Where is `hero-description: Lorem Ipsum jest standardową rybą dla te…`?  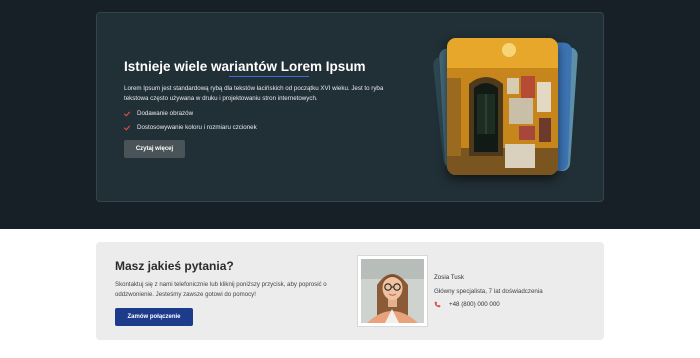 hero-description: Lorem Ipsum jest standardową rybą dla te… is located at coordinates (254, 93).